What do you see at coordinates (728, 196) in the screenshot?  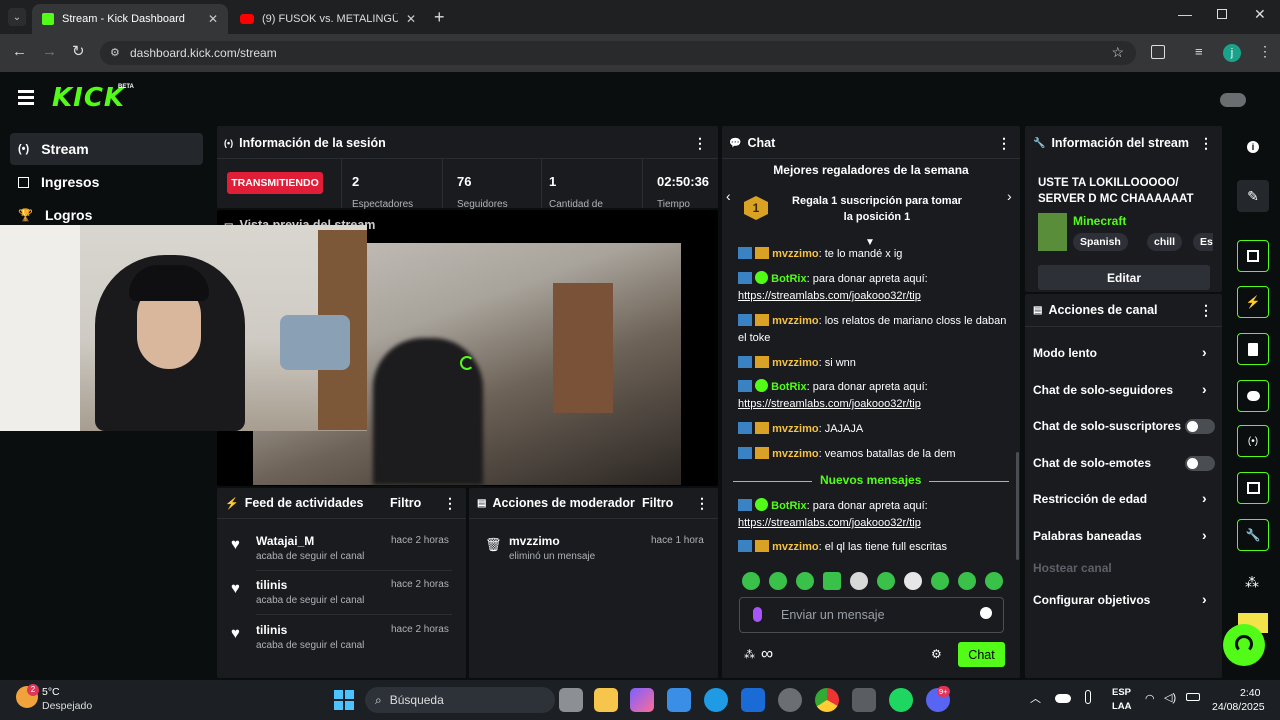 I see `chevron-left-icon: ‹` at bounding box center [728, 196].